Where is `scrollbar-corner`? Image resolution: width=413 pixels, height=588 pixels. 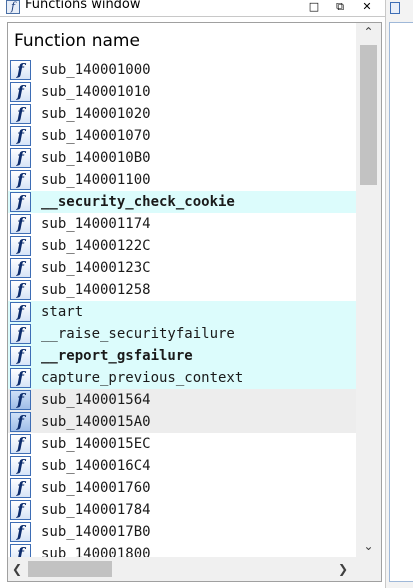 scrollbar-corner is located at coordinates (368, 569).